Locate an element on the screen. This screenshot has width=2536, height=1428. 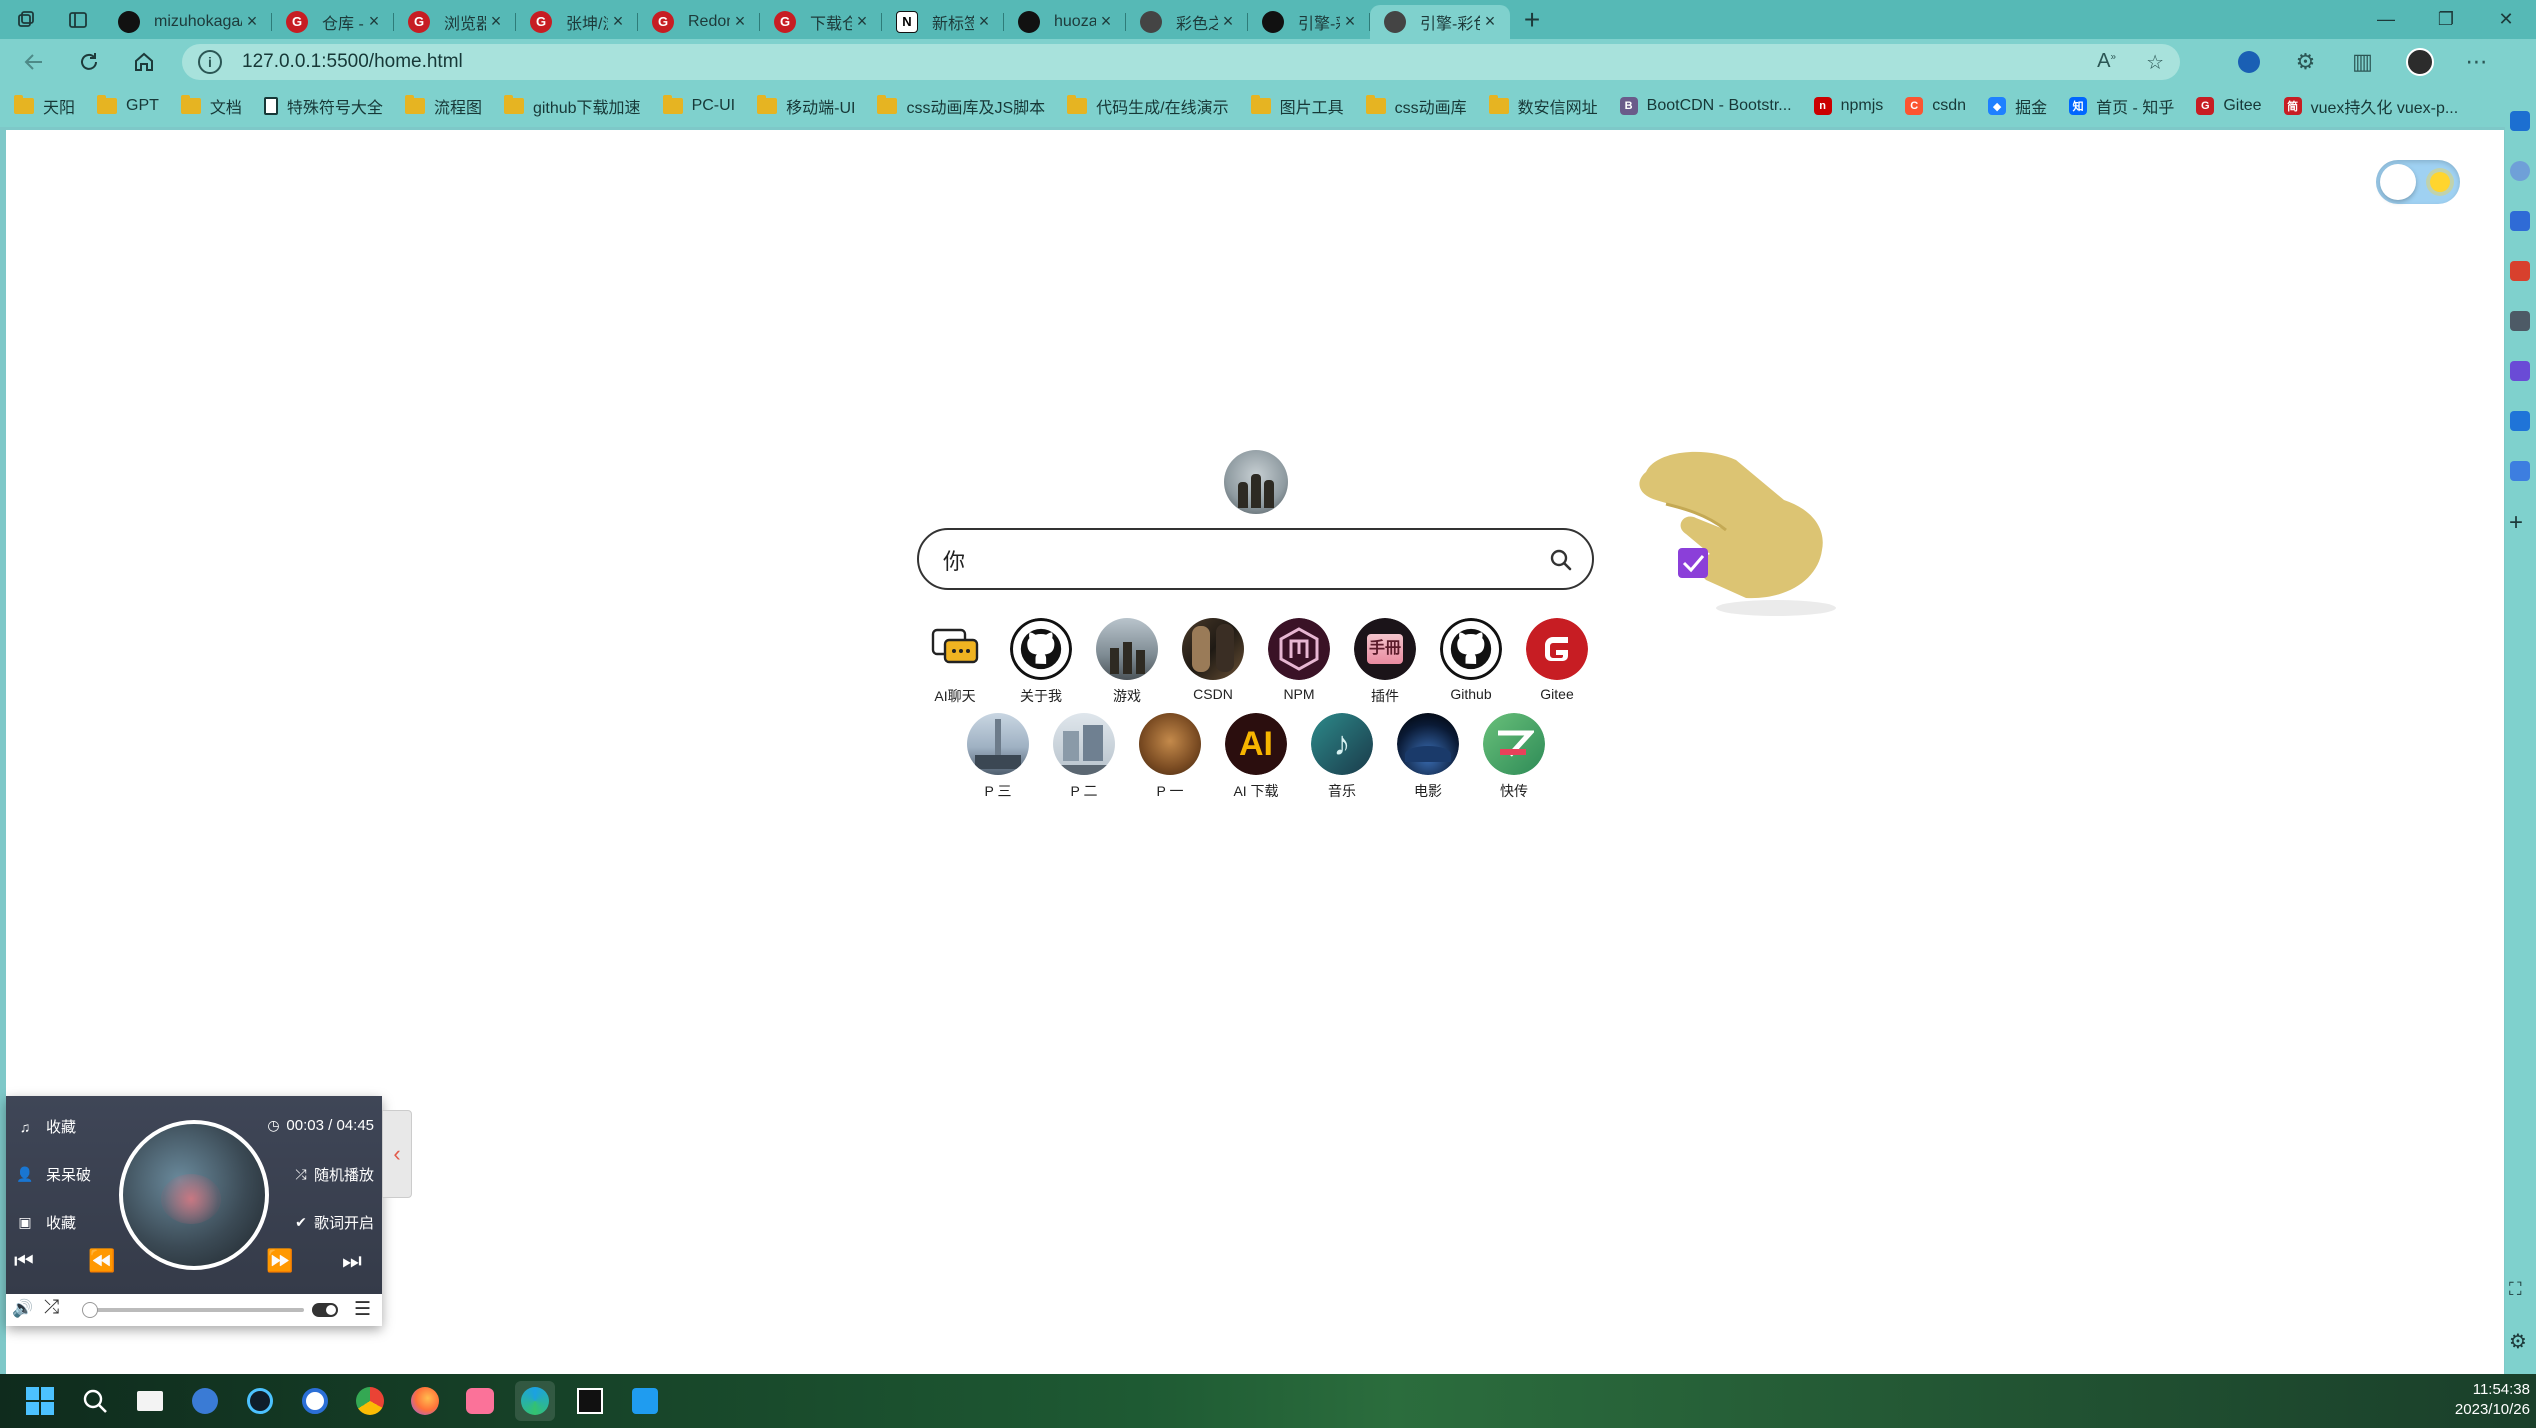
minimize-button: — is located at coordinates (2386, 19).